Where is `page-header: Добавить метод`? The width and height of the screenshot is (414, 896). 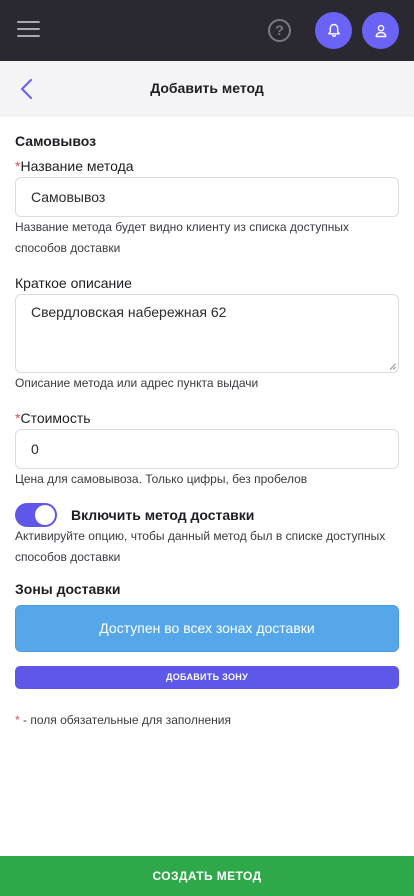
page-header: Добавить метод is located at coordinates (207, 89).